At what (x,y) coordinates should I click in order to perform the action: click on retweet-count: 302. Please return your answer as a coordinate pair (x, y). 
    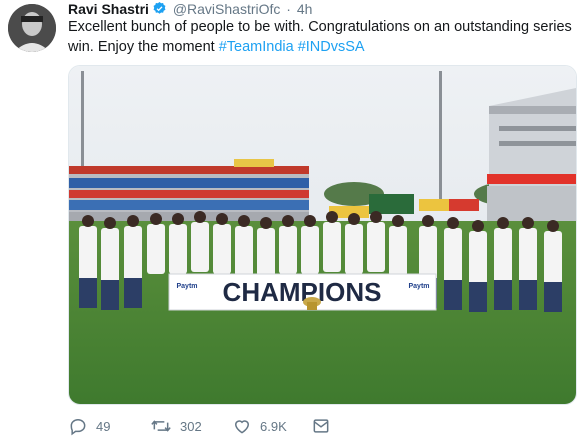
    Looking at the image, I should click on (191, 426).